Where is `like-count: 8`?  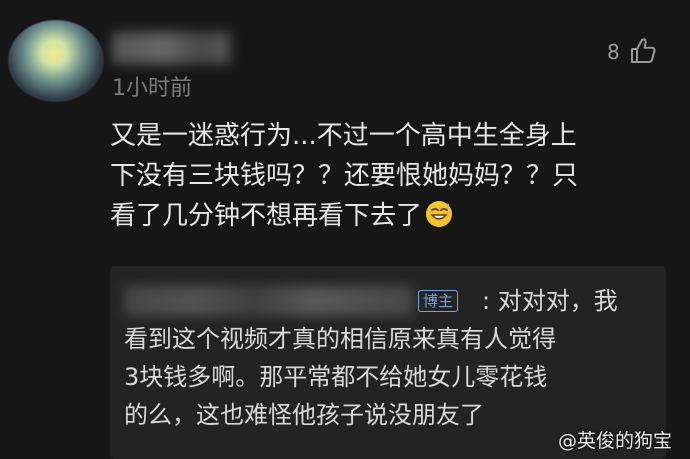
like-count: 8 is located at coordinates (613, 52).